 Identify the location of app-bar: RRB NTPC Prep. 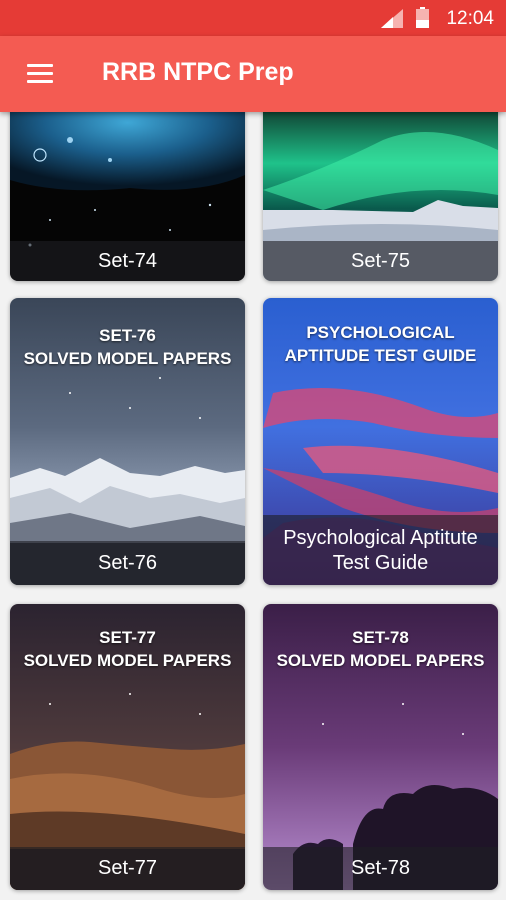
(253, 74).